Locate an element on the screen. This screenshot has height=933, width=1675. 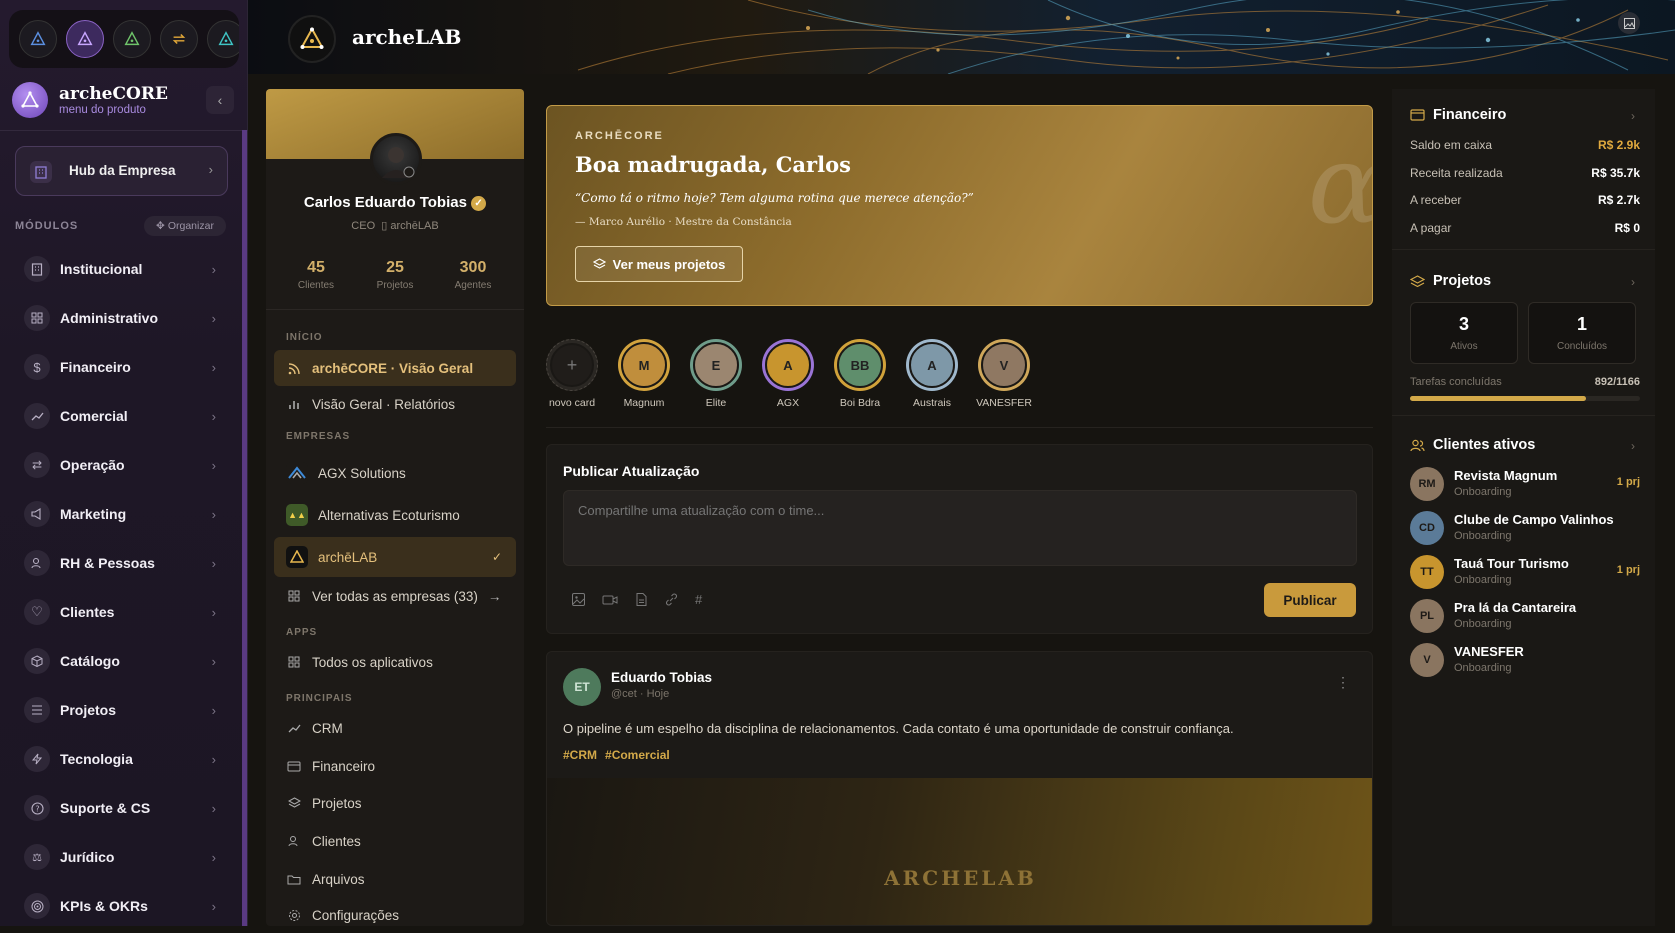
nav-reports: Visão Geral · Relatórios is located at coordinates (395, 404).